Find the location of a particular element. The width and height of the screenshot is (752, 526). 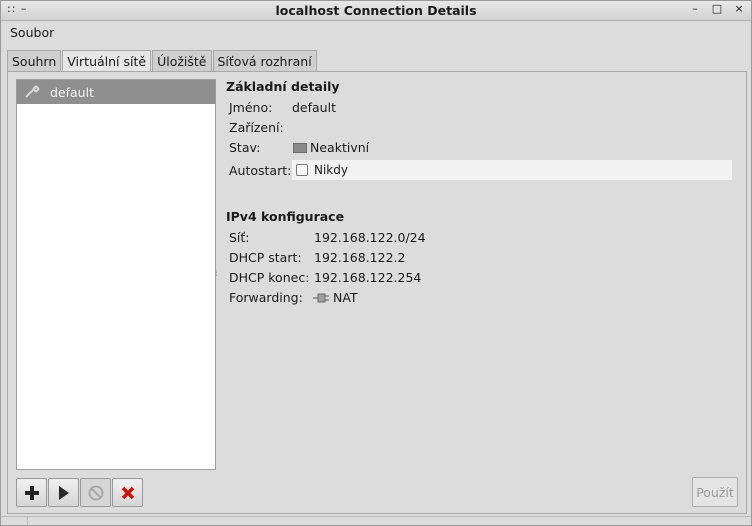

autostart-label: Autostart: is located at coordinates (260, 170).